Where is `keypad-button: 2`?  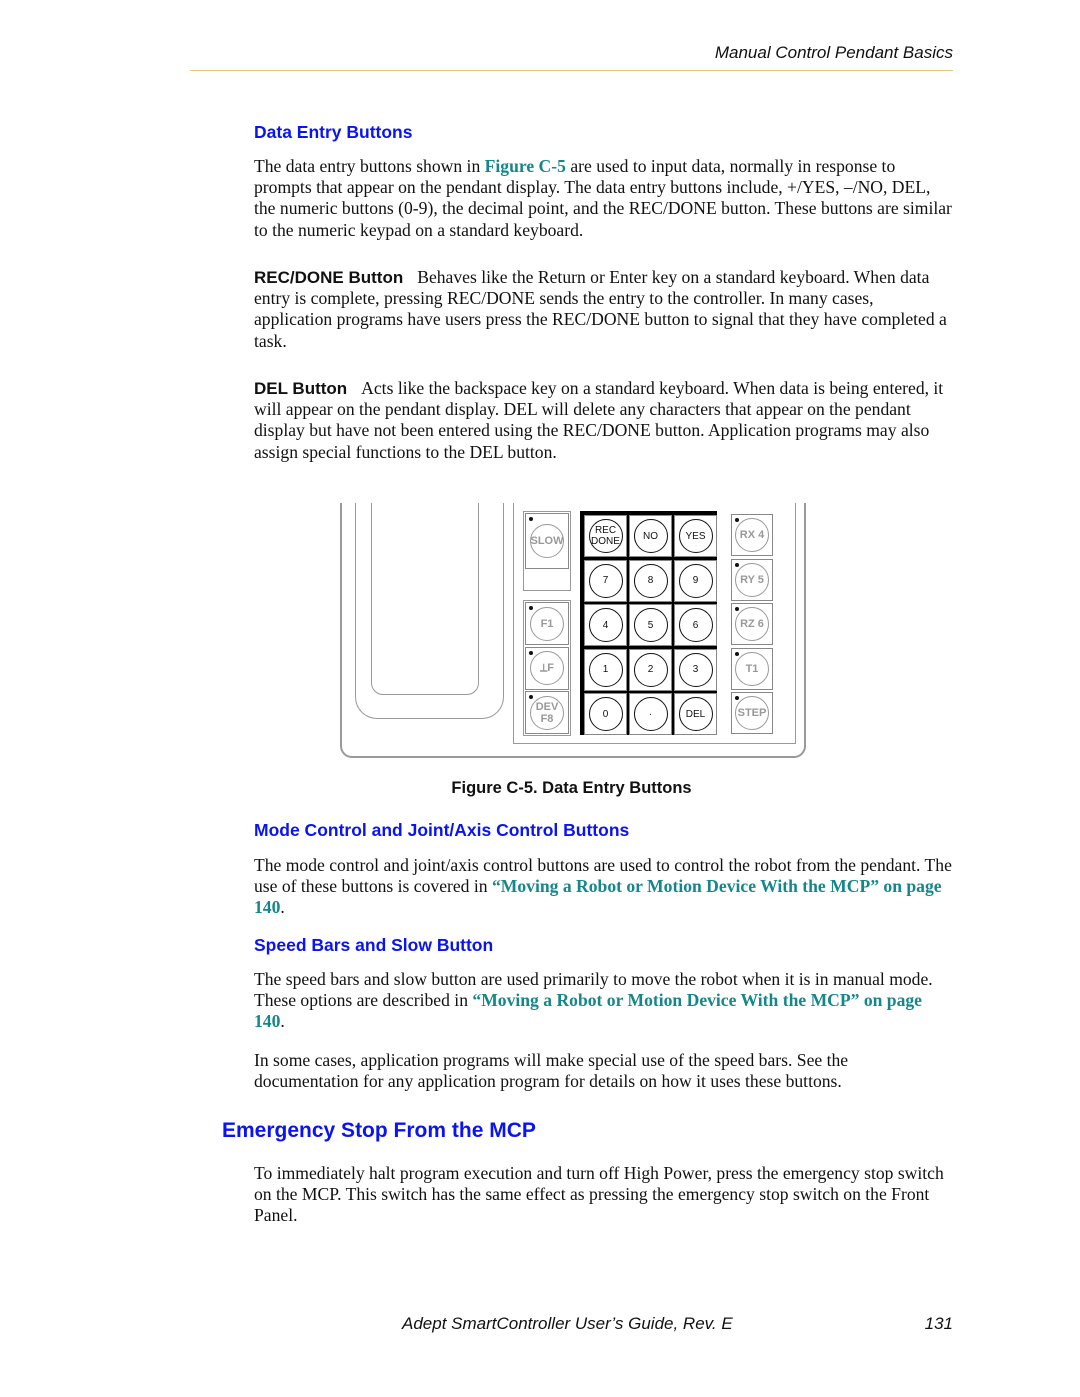
keypad-button: 2 is located at coordinates (650, 669).